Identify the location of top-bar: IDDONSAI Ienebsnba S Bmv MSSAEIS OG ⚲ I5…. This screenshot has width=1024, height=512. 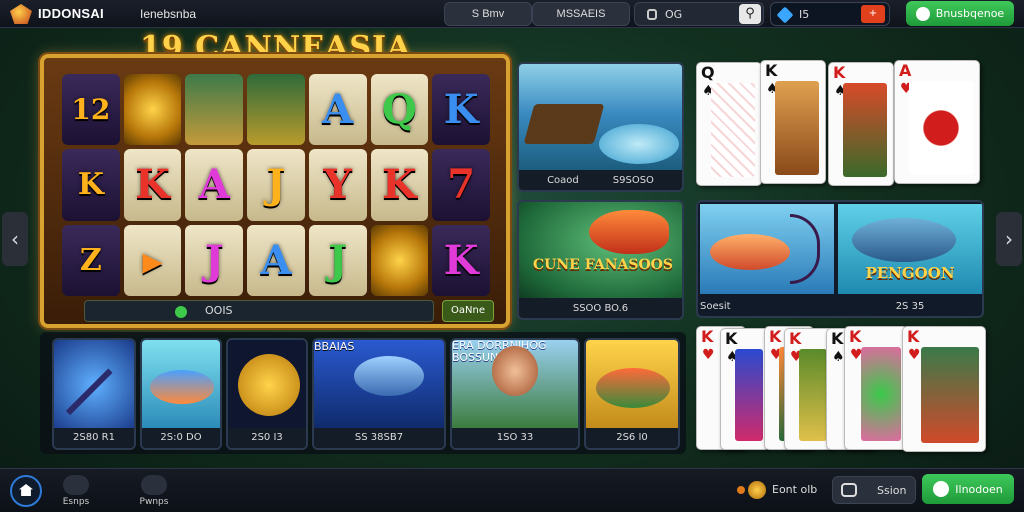
(512, 14).